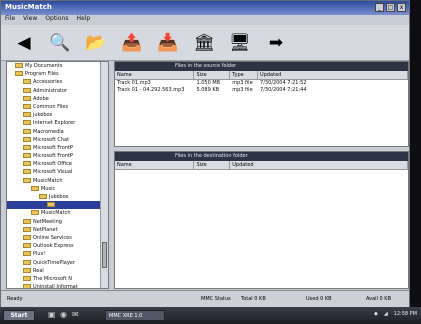 The width and height of the screenshot is (421, 324). I want to click on source-pane-header: Files in the source folder, so click(261, 66).